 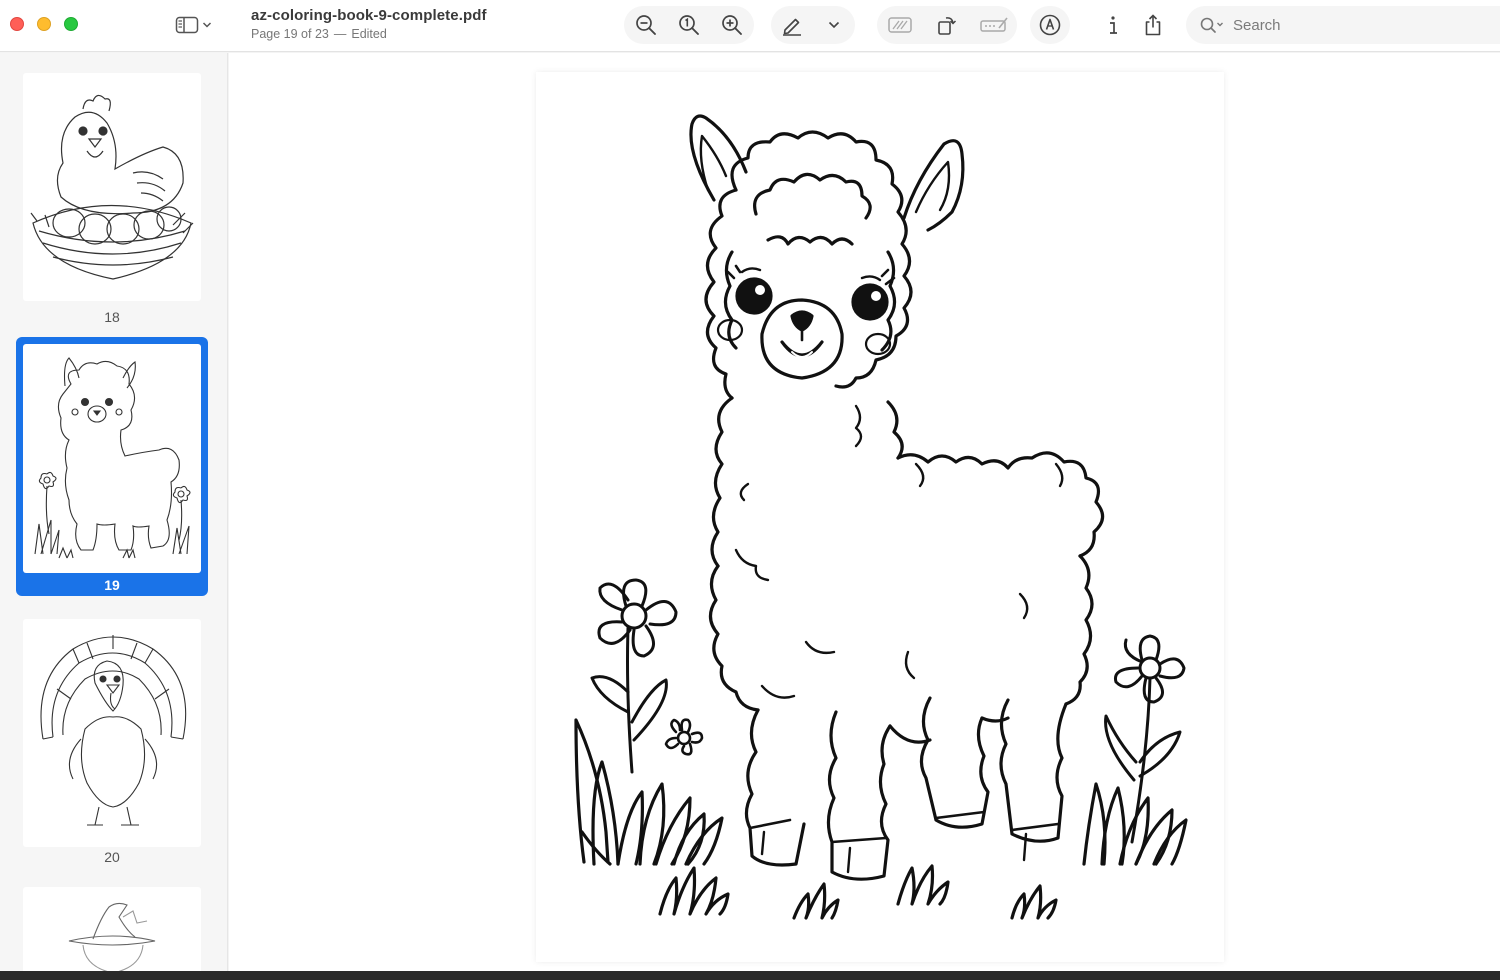 What do you see at coordinates (290, 34) in the screenshot?
I see `page-indicator: Page 19 of 23` at bounding box center [290, 34].